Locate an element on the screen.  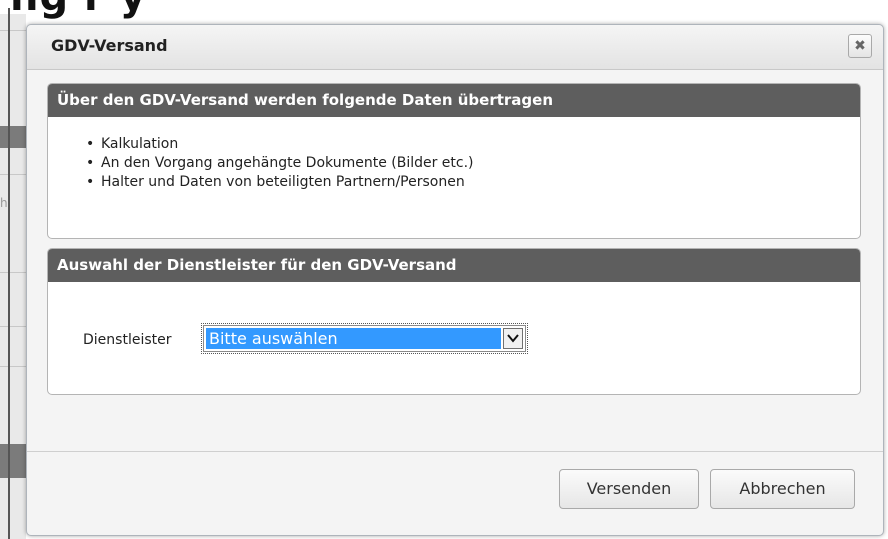
background-page-title: ng r y is located at coordinates (78, 10).